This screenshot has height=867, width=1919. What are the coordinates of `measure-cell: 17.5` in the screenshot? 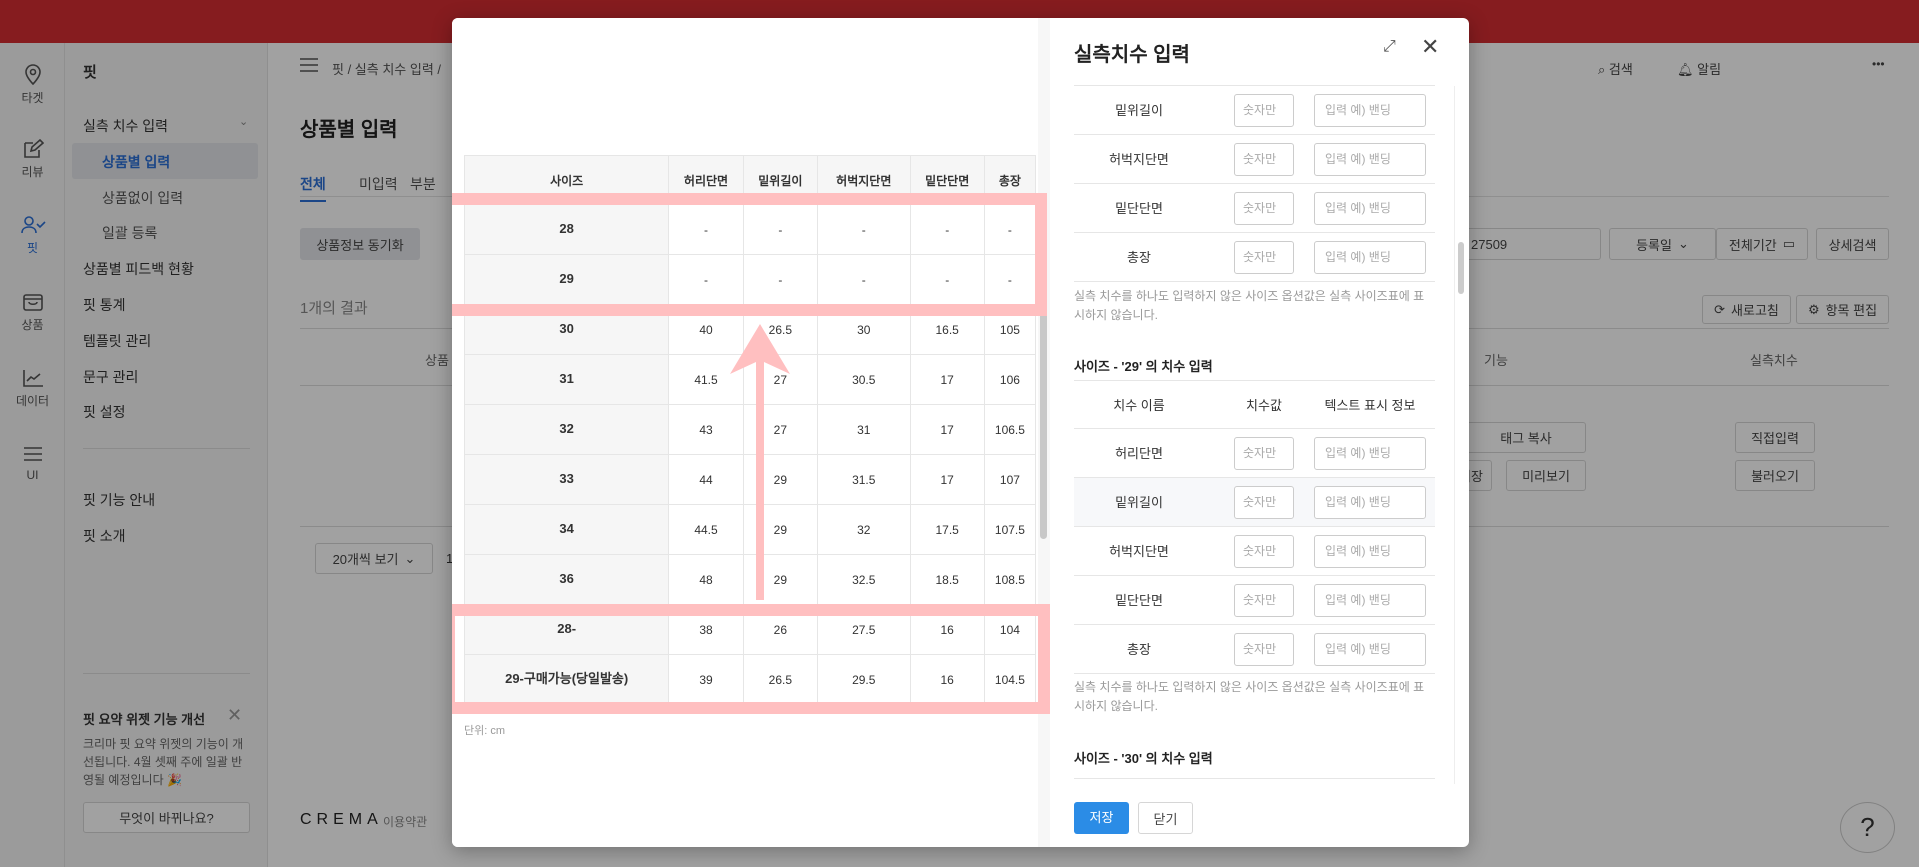 It's located at (947, 529).